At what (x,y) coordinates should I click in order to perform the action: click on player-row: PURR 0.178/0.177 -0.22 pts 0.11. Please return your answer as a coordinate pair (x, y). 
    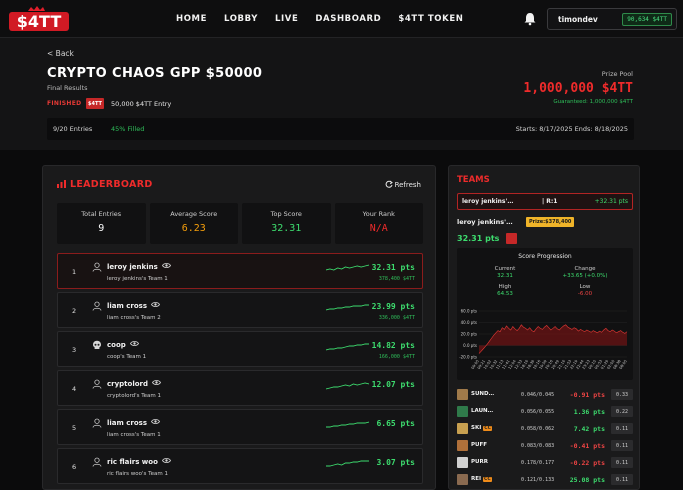
    Looking at the image, I should click on (545, 463).